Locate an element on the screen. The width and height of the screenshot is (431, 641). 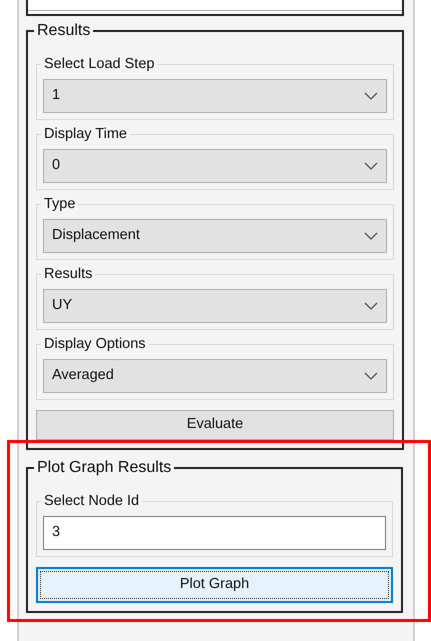
field-label: Display Options is located at coordinates (95, 344).